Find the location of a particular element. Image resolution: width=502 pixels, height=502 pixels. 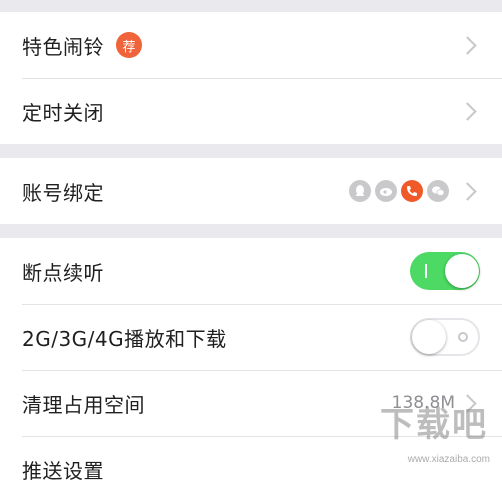

qq-icon is located at coordinates (360, 191).